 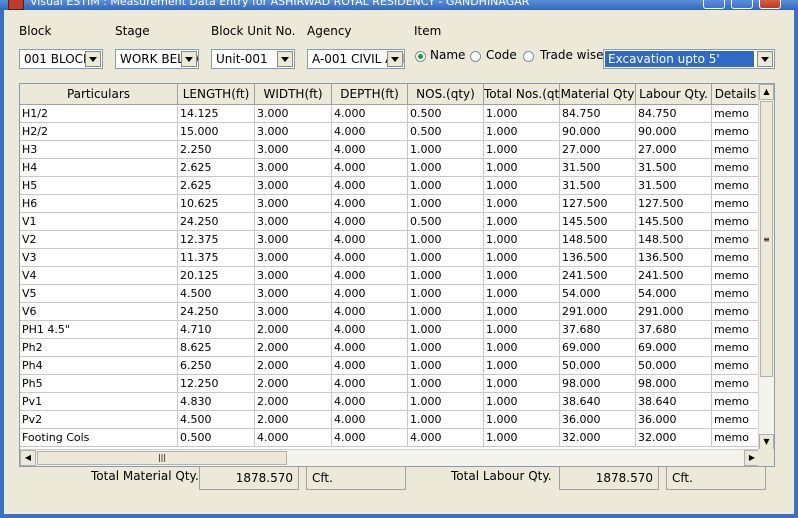 What do you see at coordinates (216, 294) in the screenshot?
I see `cell-length: 4.500` at bounding box center [216, 294].